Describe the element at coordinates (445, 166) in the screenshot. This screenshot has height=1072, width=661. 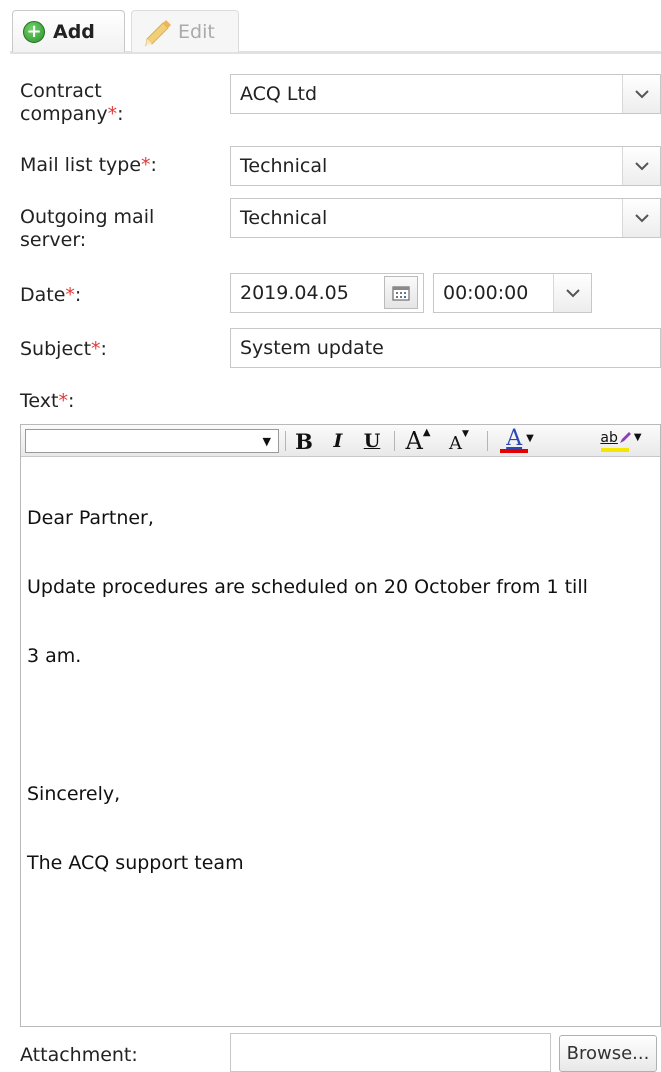
I see `mail-list-type-select: Technical` at that location.